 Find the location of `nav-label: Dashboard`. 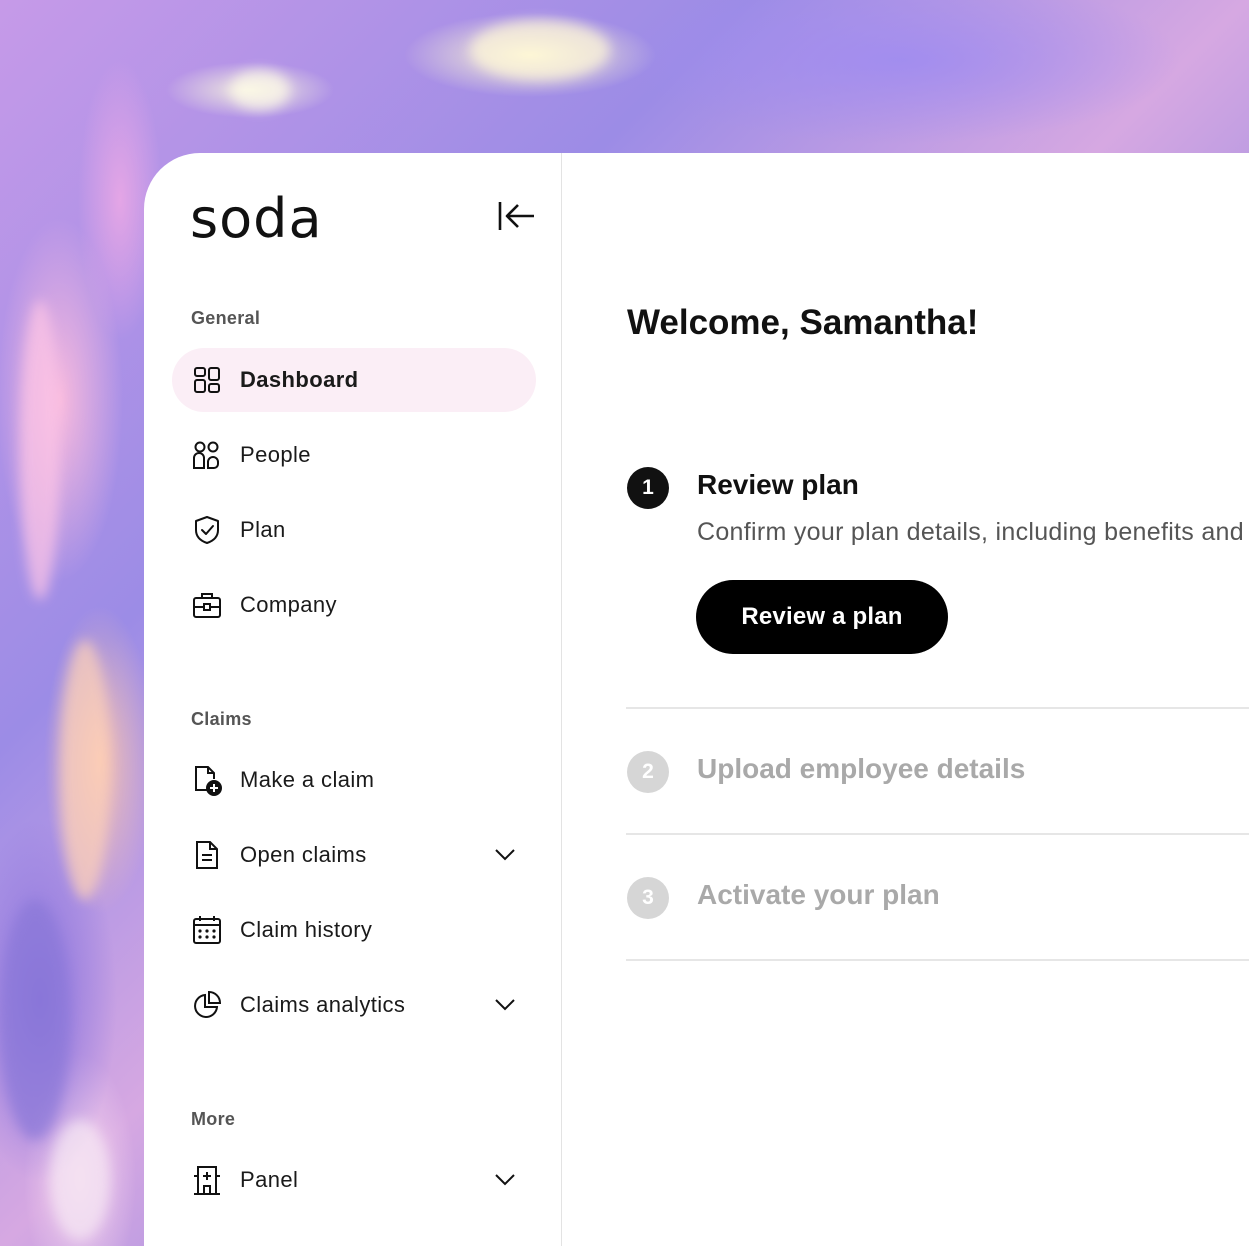

nav-label: Dashboard is located at coordinates (299, 379).